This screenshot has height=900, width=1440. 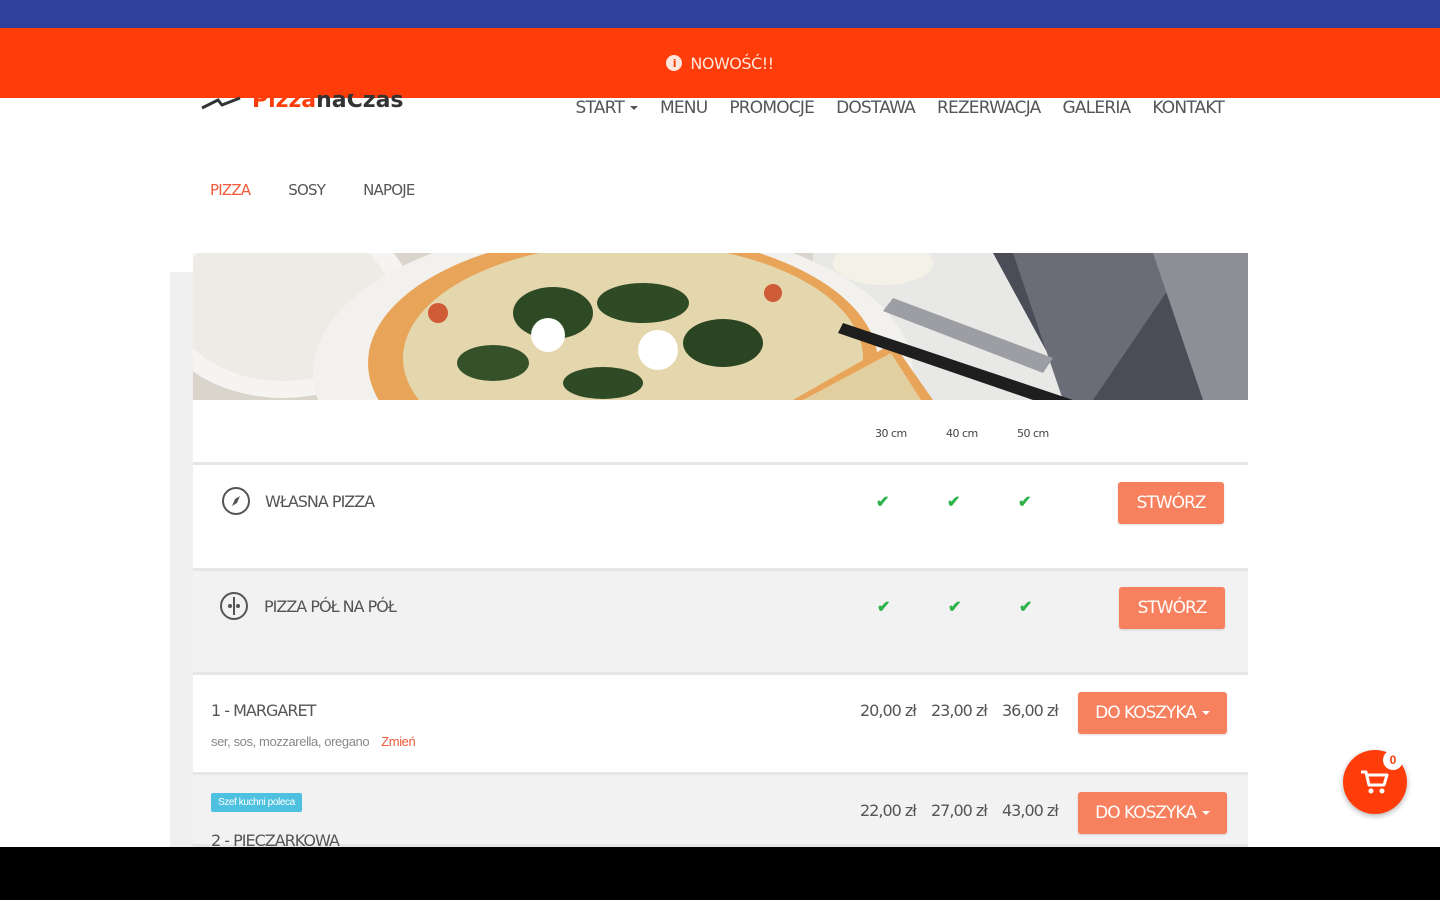 I want to click on site-logo: PizzanaCzas, so click(x=310, y=103).